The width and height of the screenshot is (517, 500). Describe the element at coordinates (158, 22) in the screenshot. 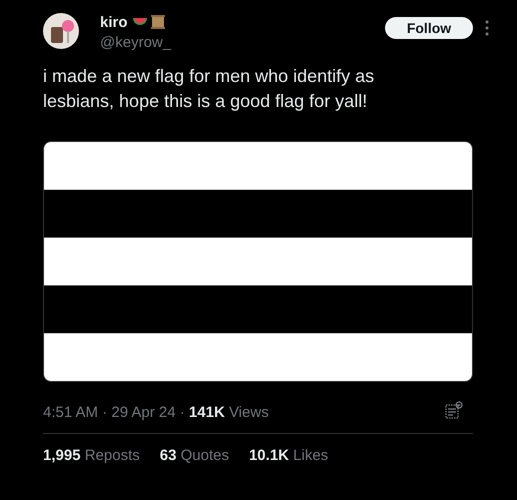

I see `scroll-icon` at that location.